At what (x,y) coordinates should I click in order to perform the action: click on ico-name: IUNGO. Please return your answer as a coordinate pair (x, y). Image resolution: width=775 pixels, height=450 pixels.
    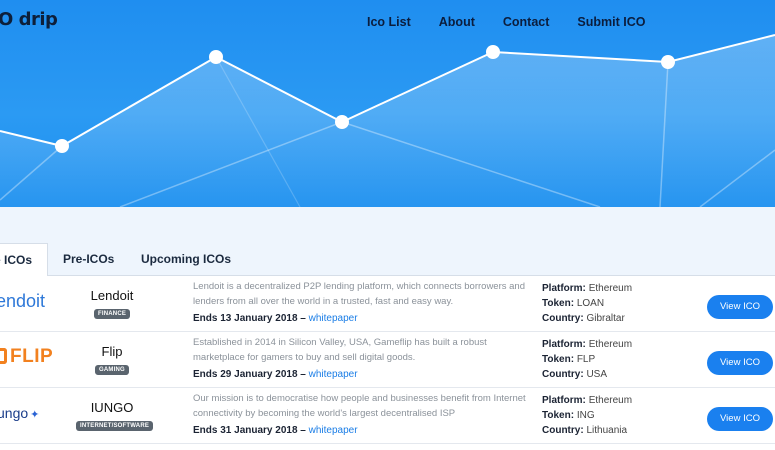
    Looking at the image, I should click on (112, 407).